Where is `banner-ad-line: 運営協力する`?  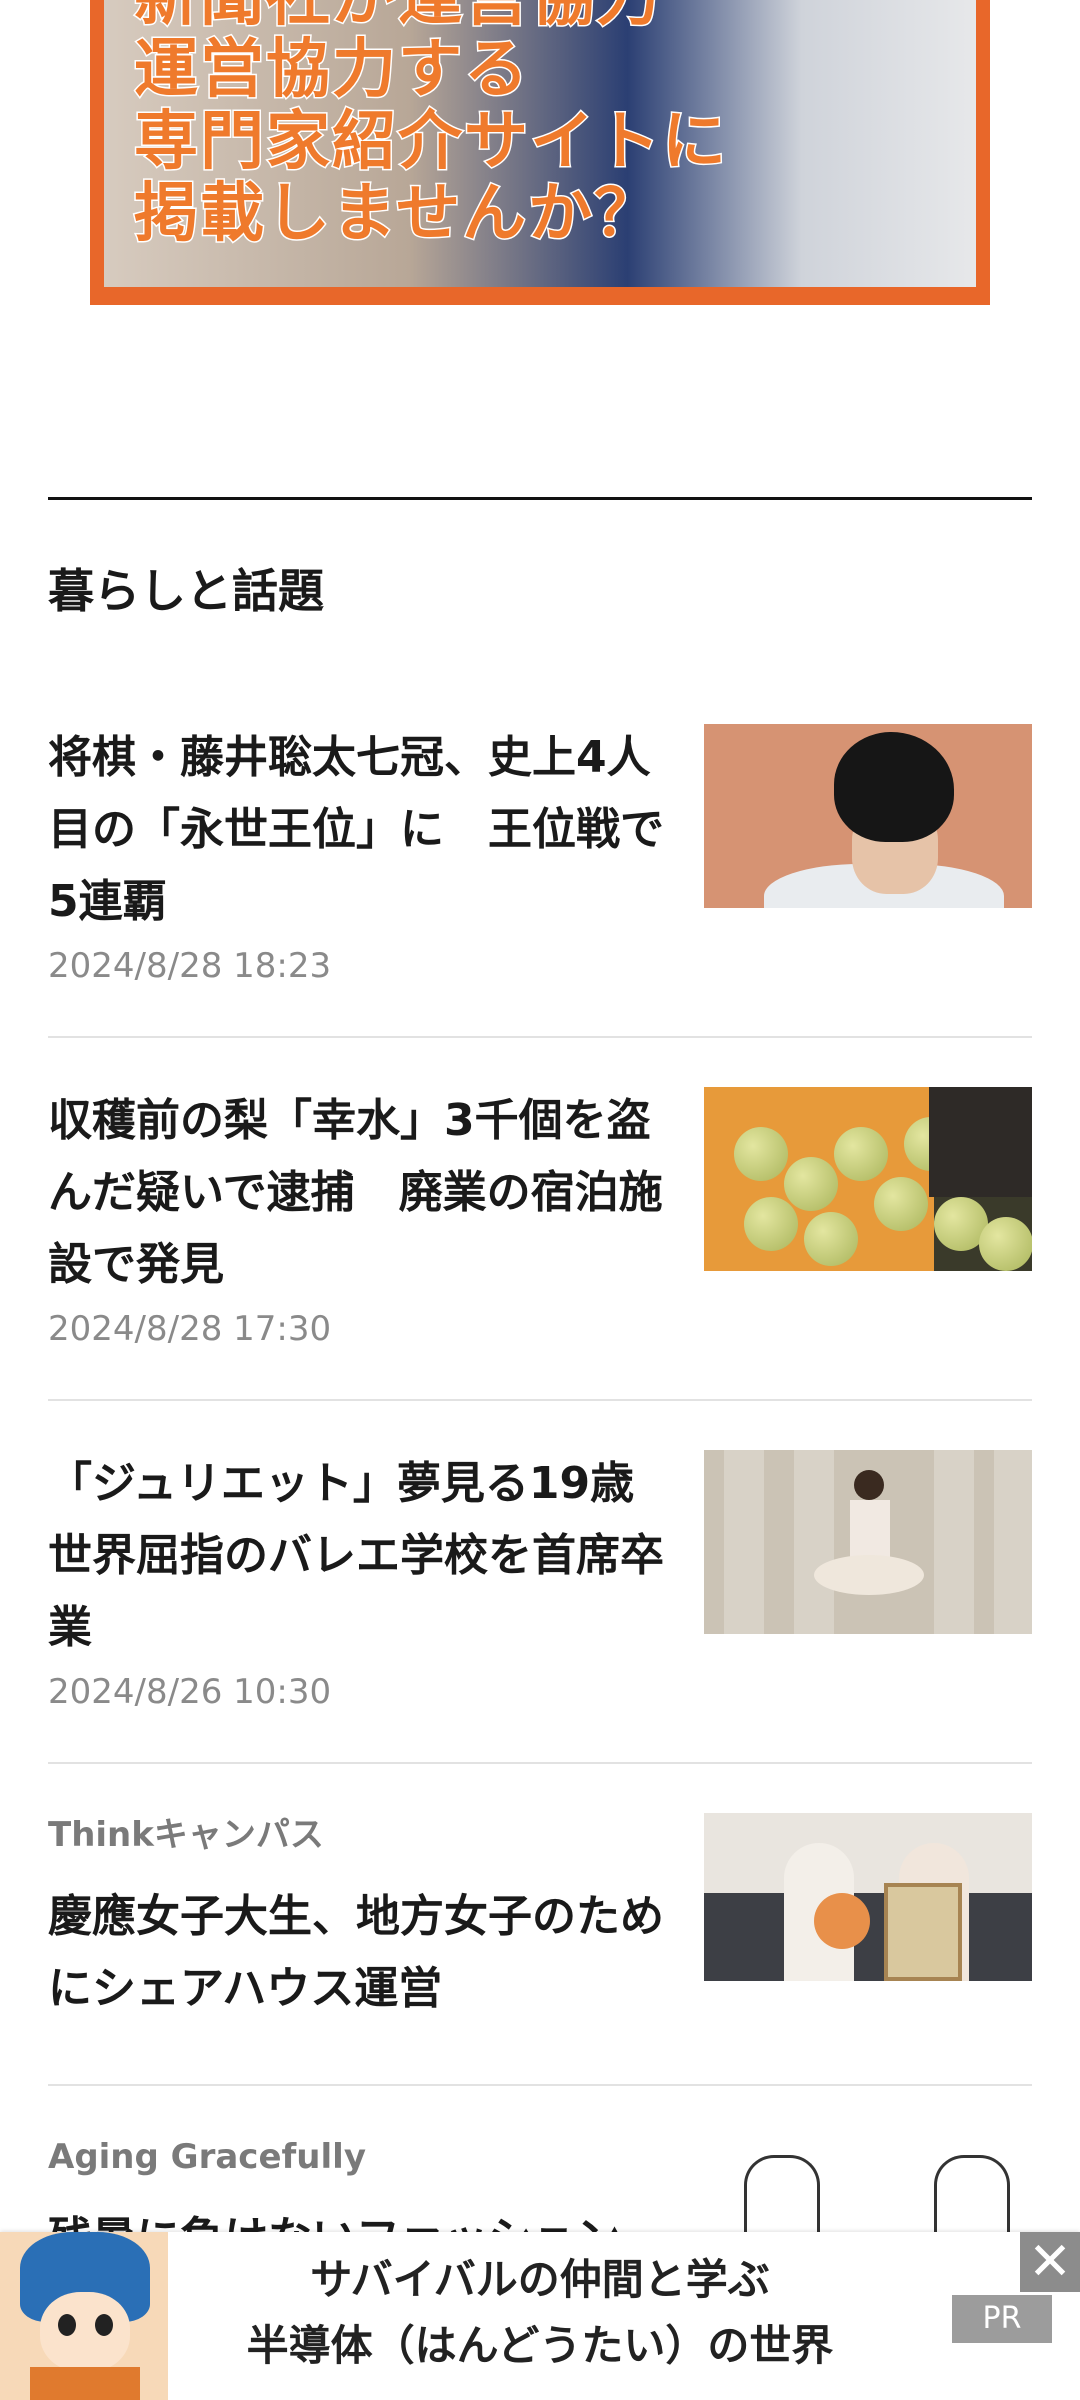
banner-ad-line: 運営協力する is located at coordinates (331, 70).